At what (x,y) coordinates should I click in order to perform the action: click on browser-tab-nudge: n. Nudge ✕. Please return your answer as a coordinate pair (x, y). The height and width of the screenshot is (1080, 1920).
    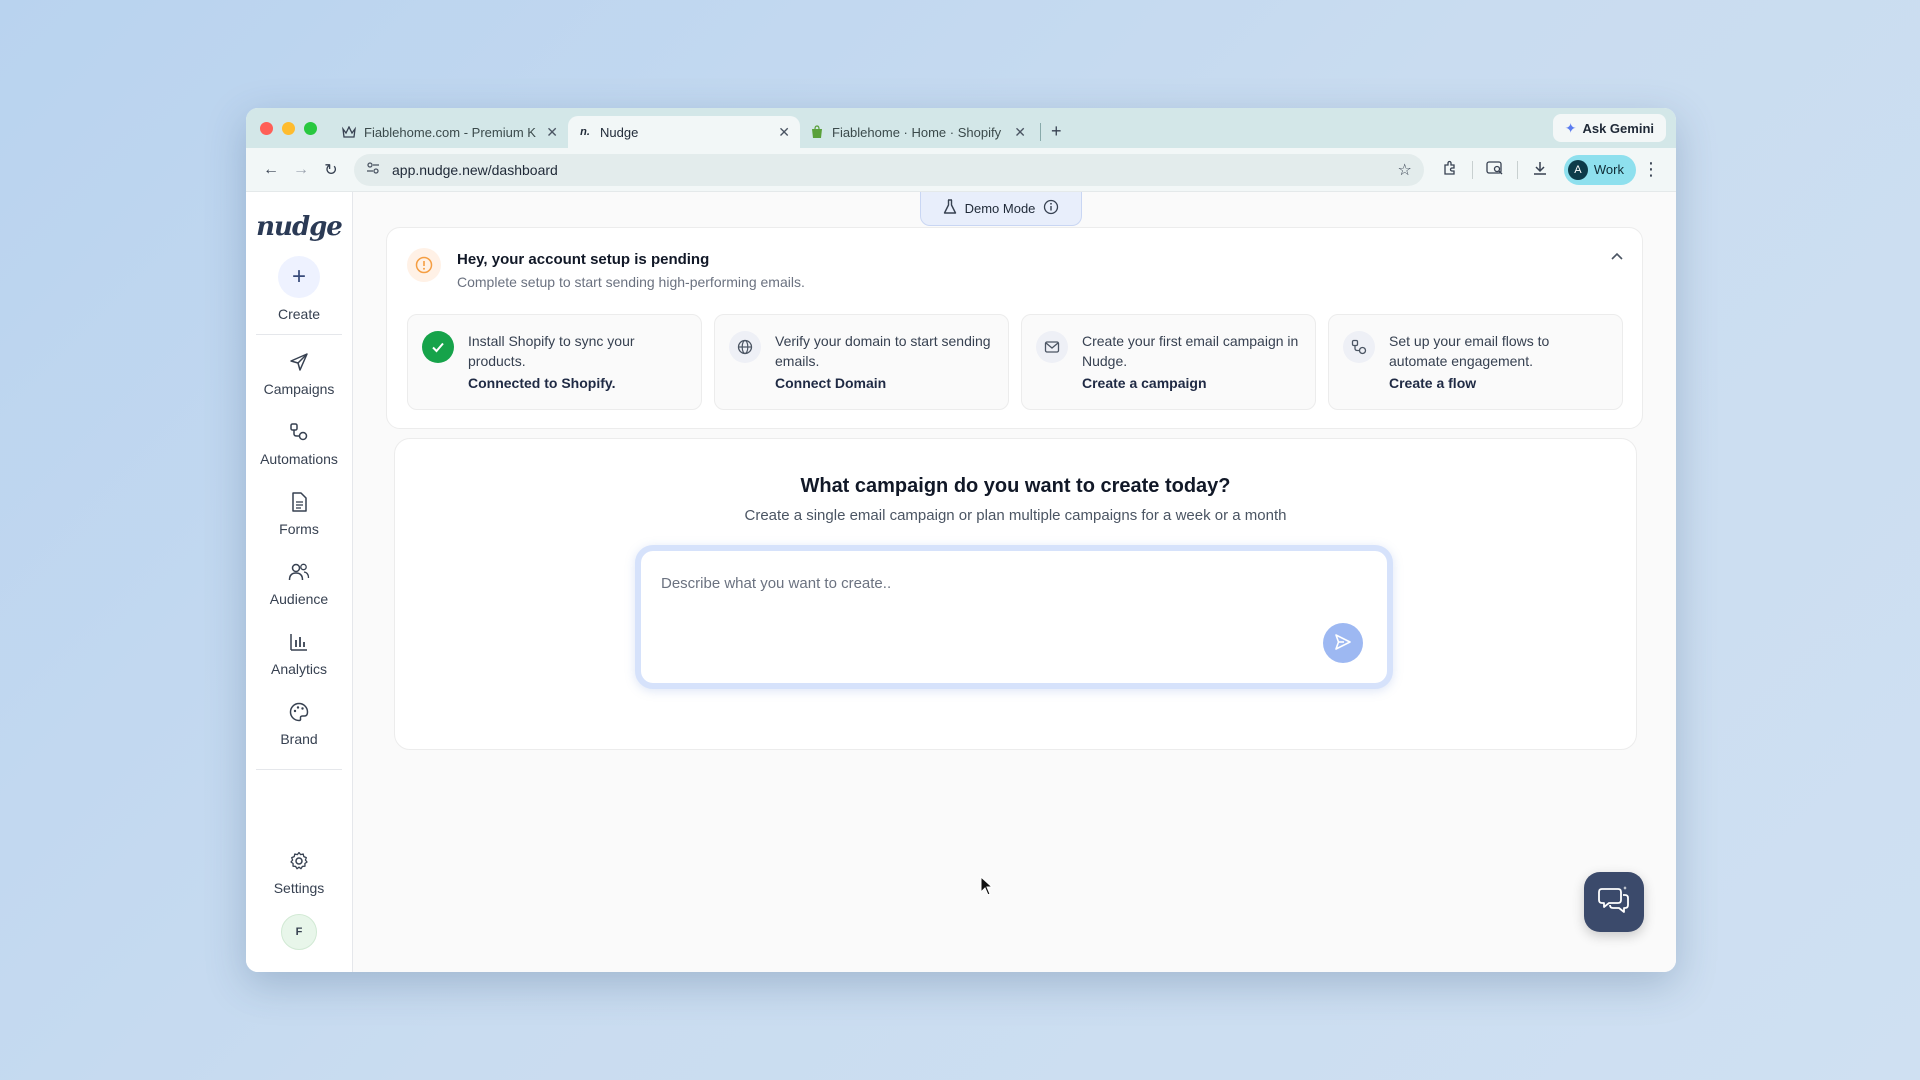
    Looking at the image, I should click on (684, 132).